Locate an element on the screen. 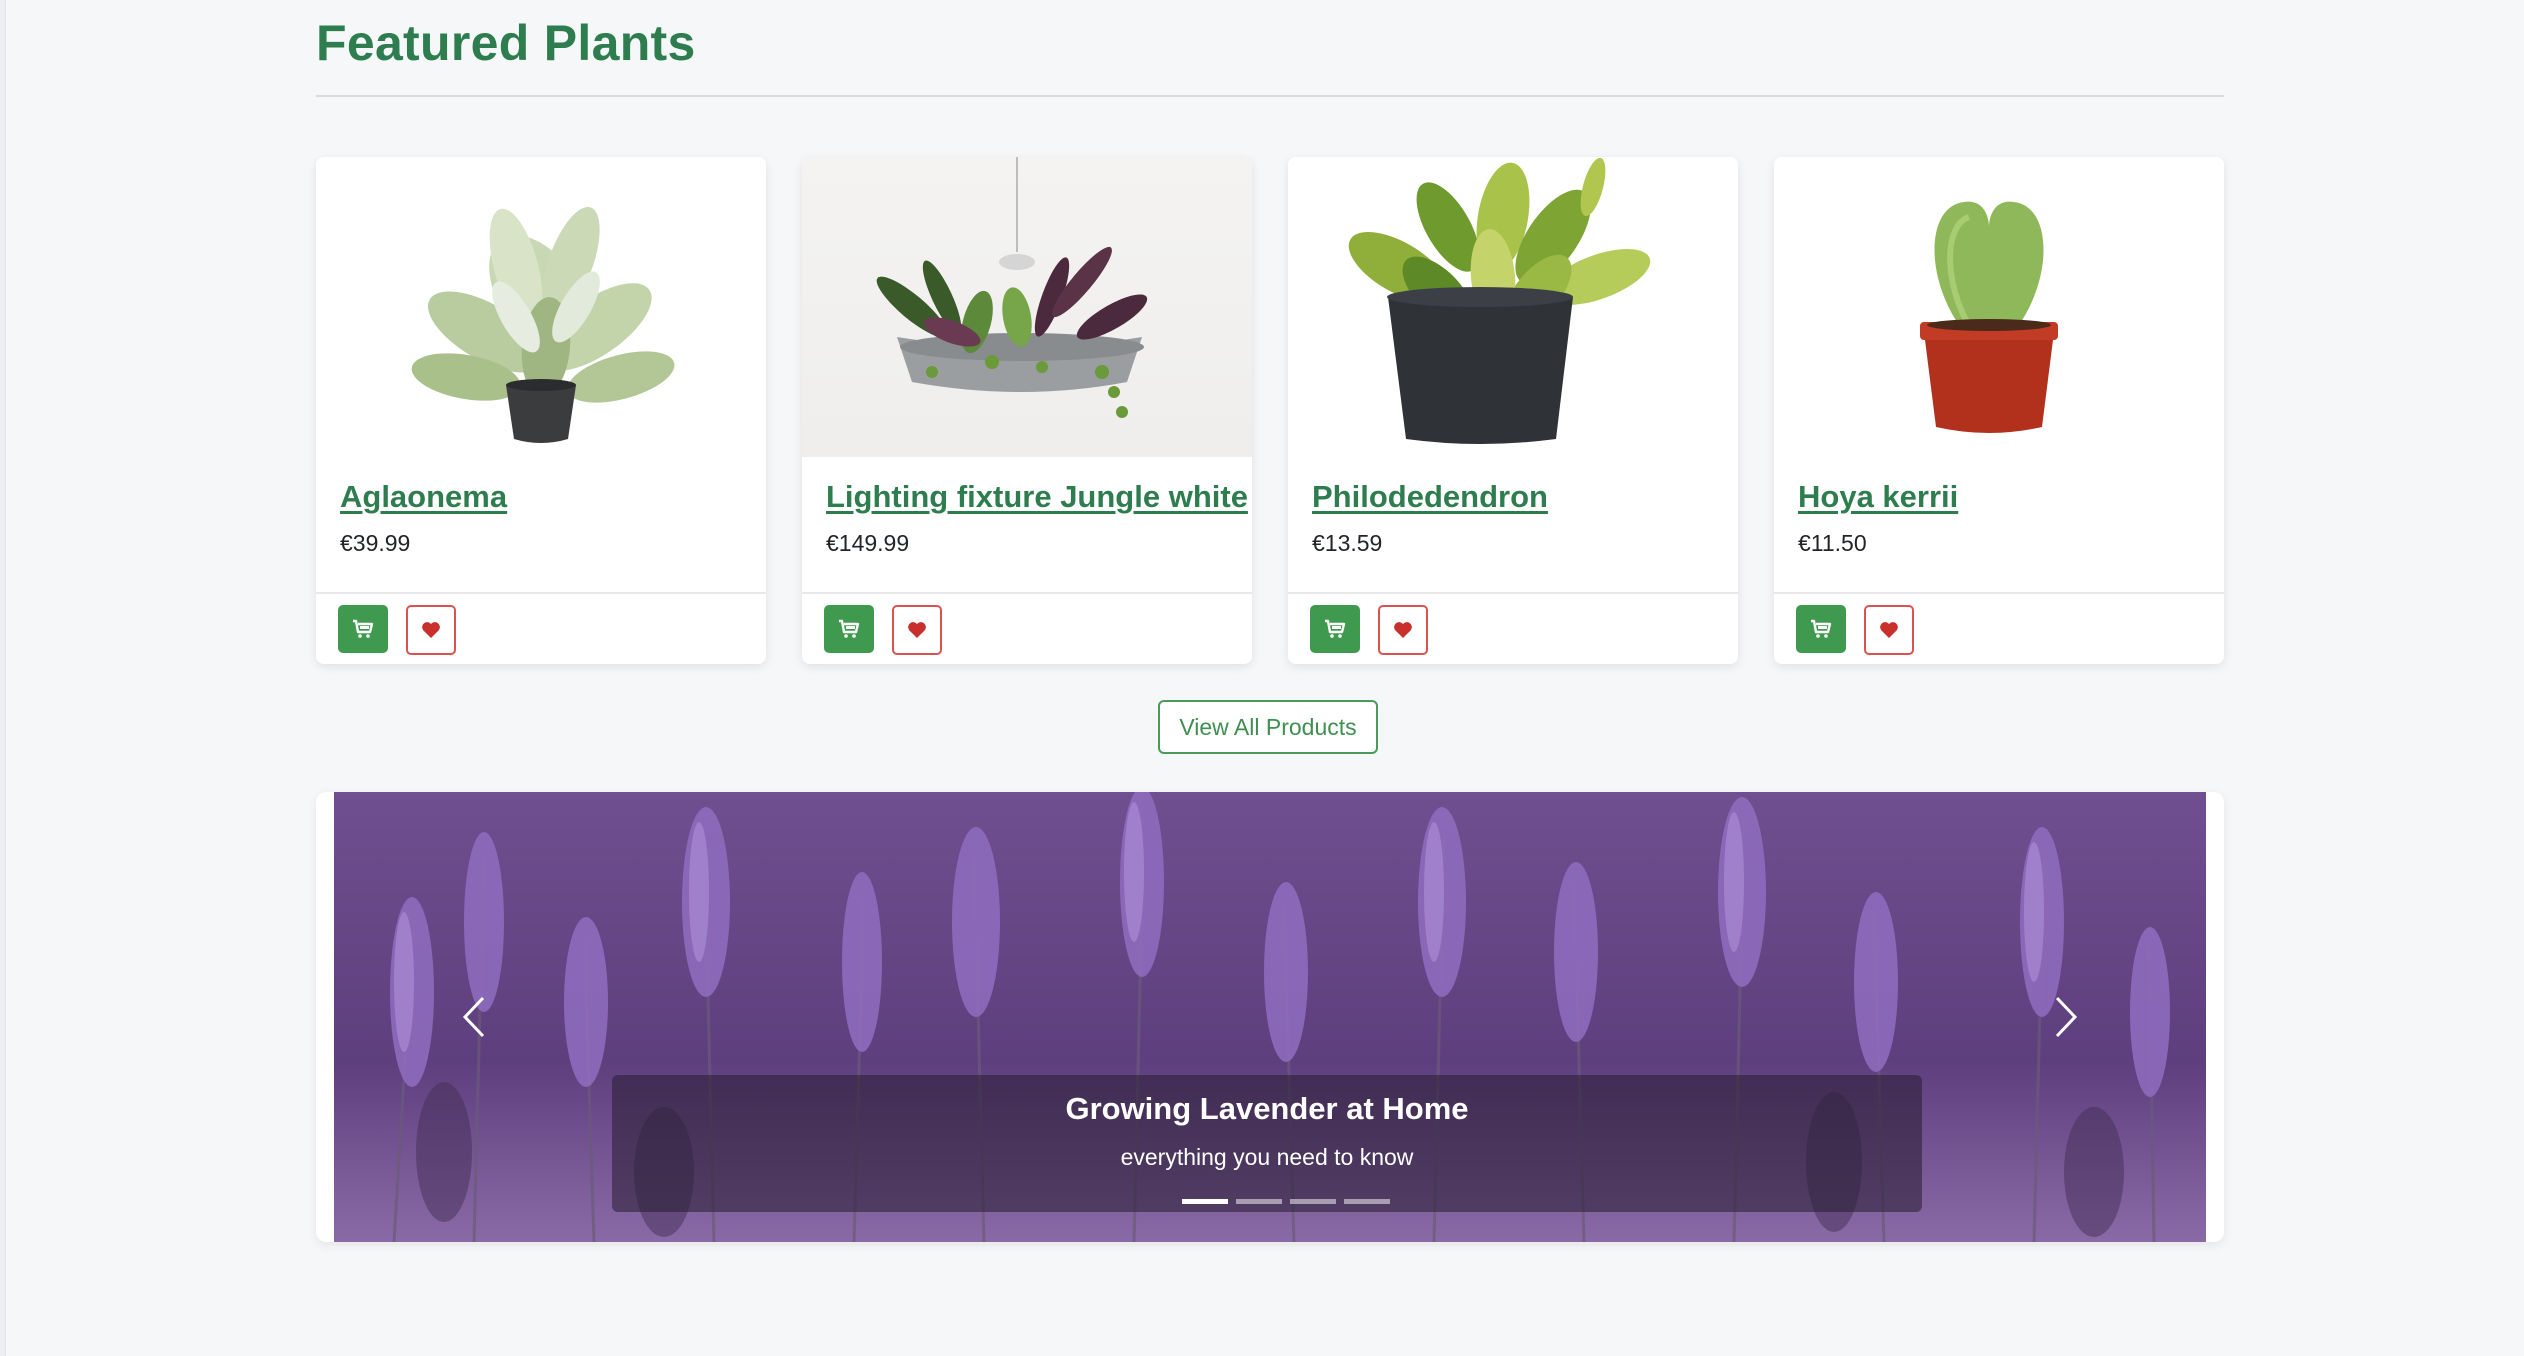 Image resolution: width=2524 pixels, height=1356 pixels. product-name-link: Lighting fixture Jungle white is located at coordinates (1037, 497).